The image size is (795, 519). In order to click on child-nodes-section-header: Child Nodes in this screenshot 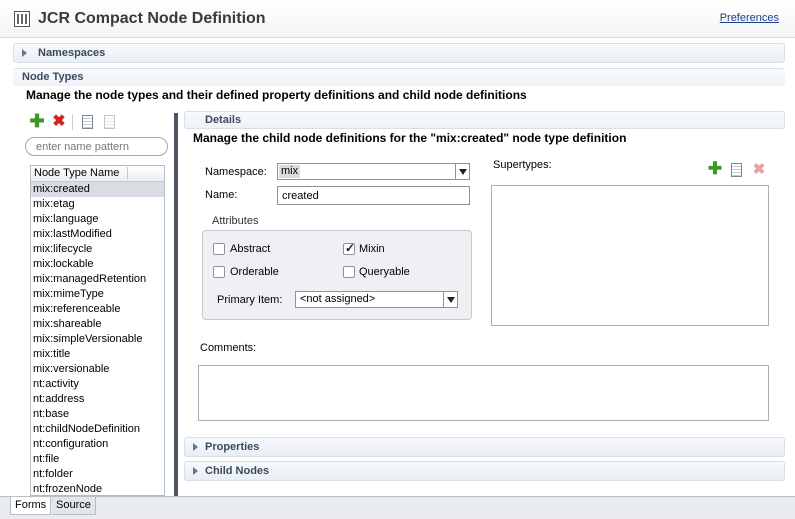, I will do `click(484, 471)`.